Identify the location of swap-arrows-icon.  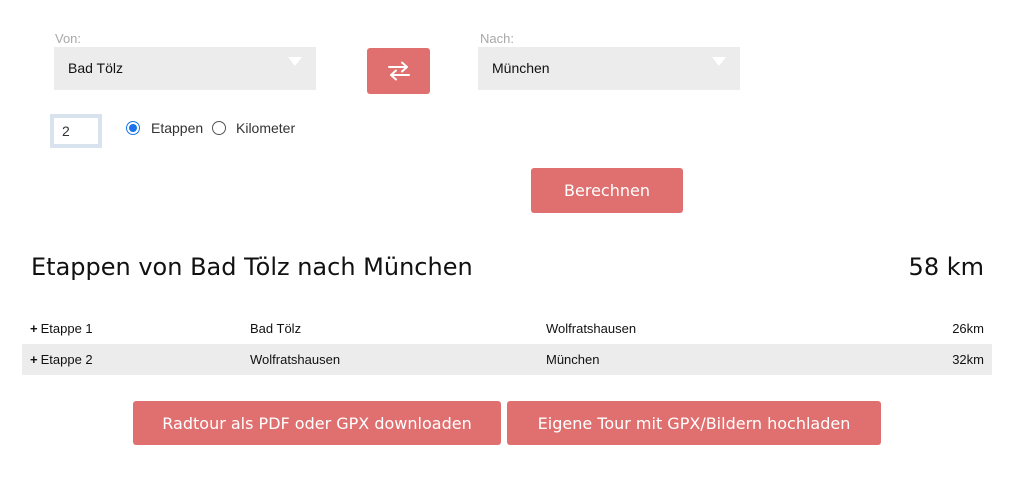
(398, 71).